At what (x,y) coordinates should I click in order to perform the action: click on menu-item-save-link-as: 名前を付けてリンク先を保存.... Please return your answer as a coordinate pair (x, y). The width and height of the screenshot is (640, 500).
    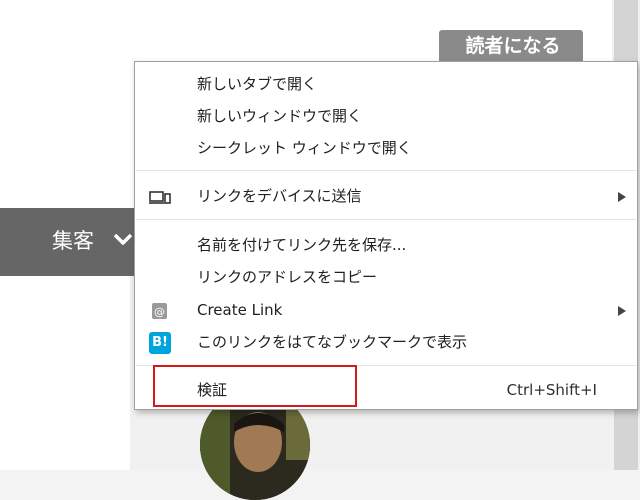
    Looking at the image, I should click on (386, 245).